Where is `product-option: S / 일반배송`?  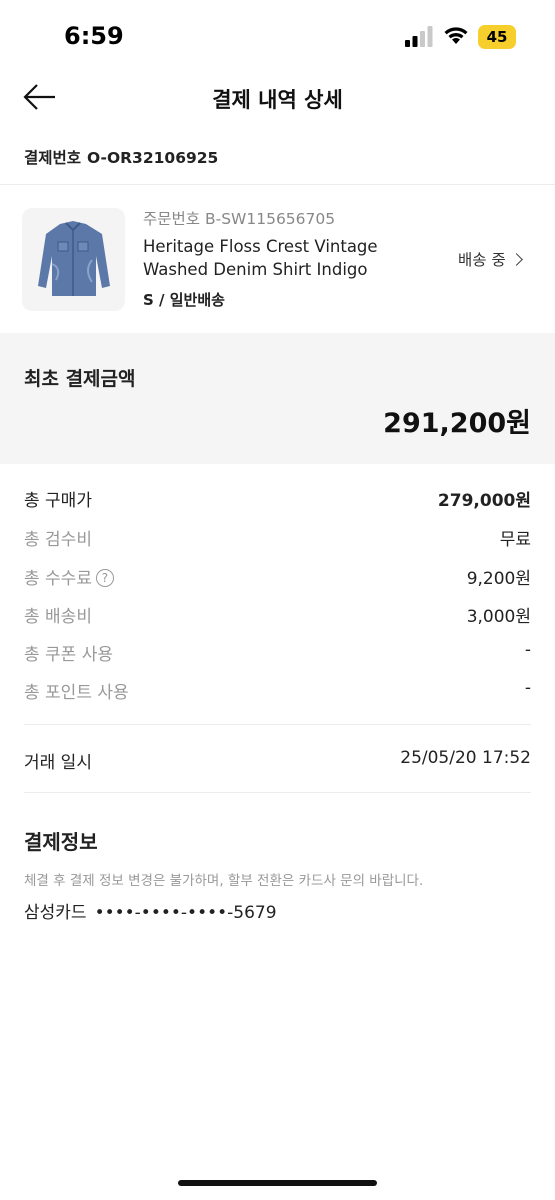 product-option: S / 일반배송 is located at coordinates (184, 300).